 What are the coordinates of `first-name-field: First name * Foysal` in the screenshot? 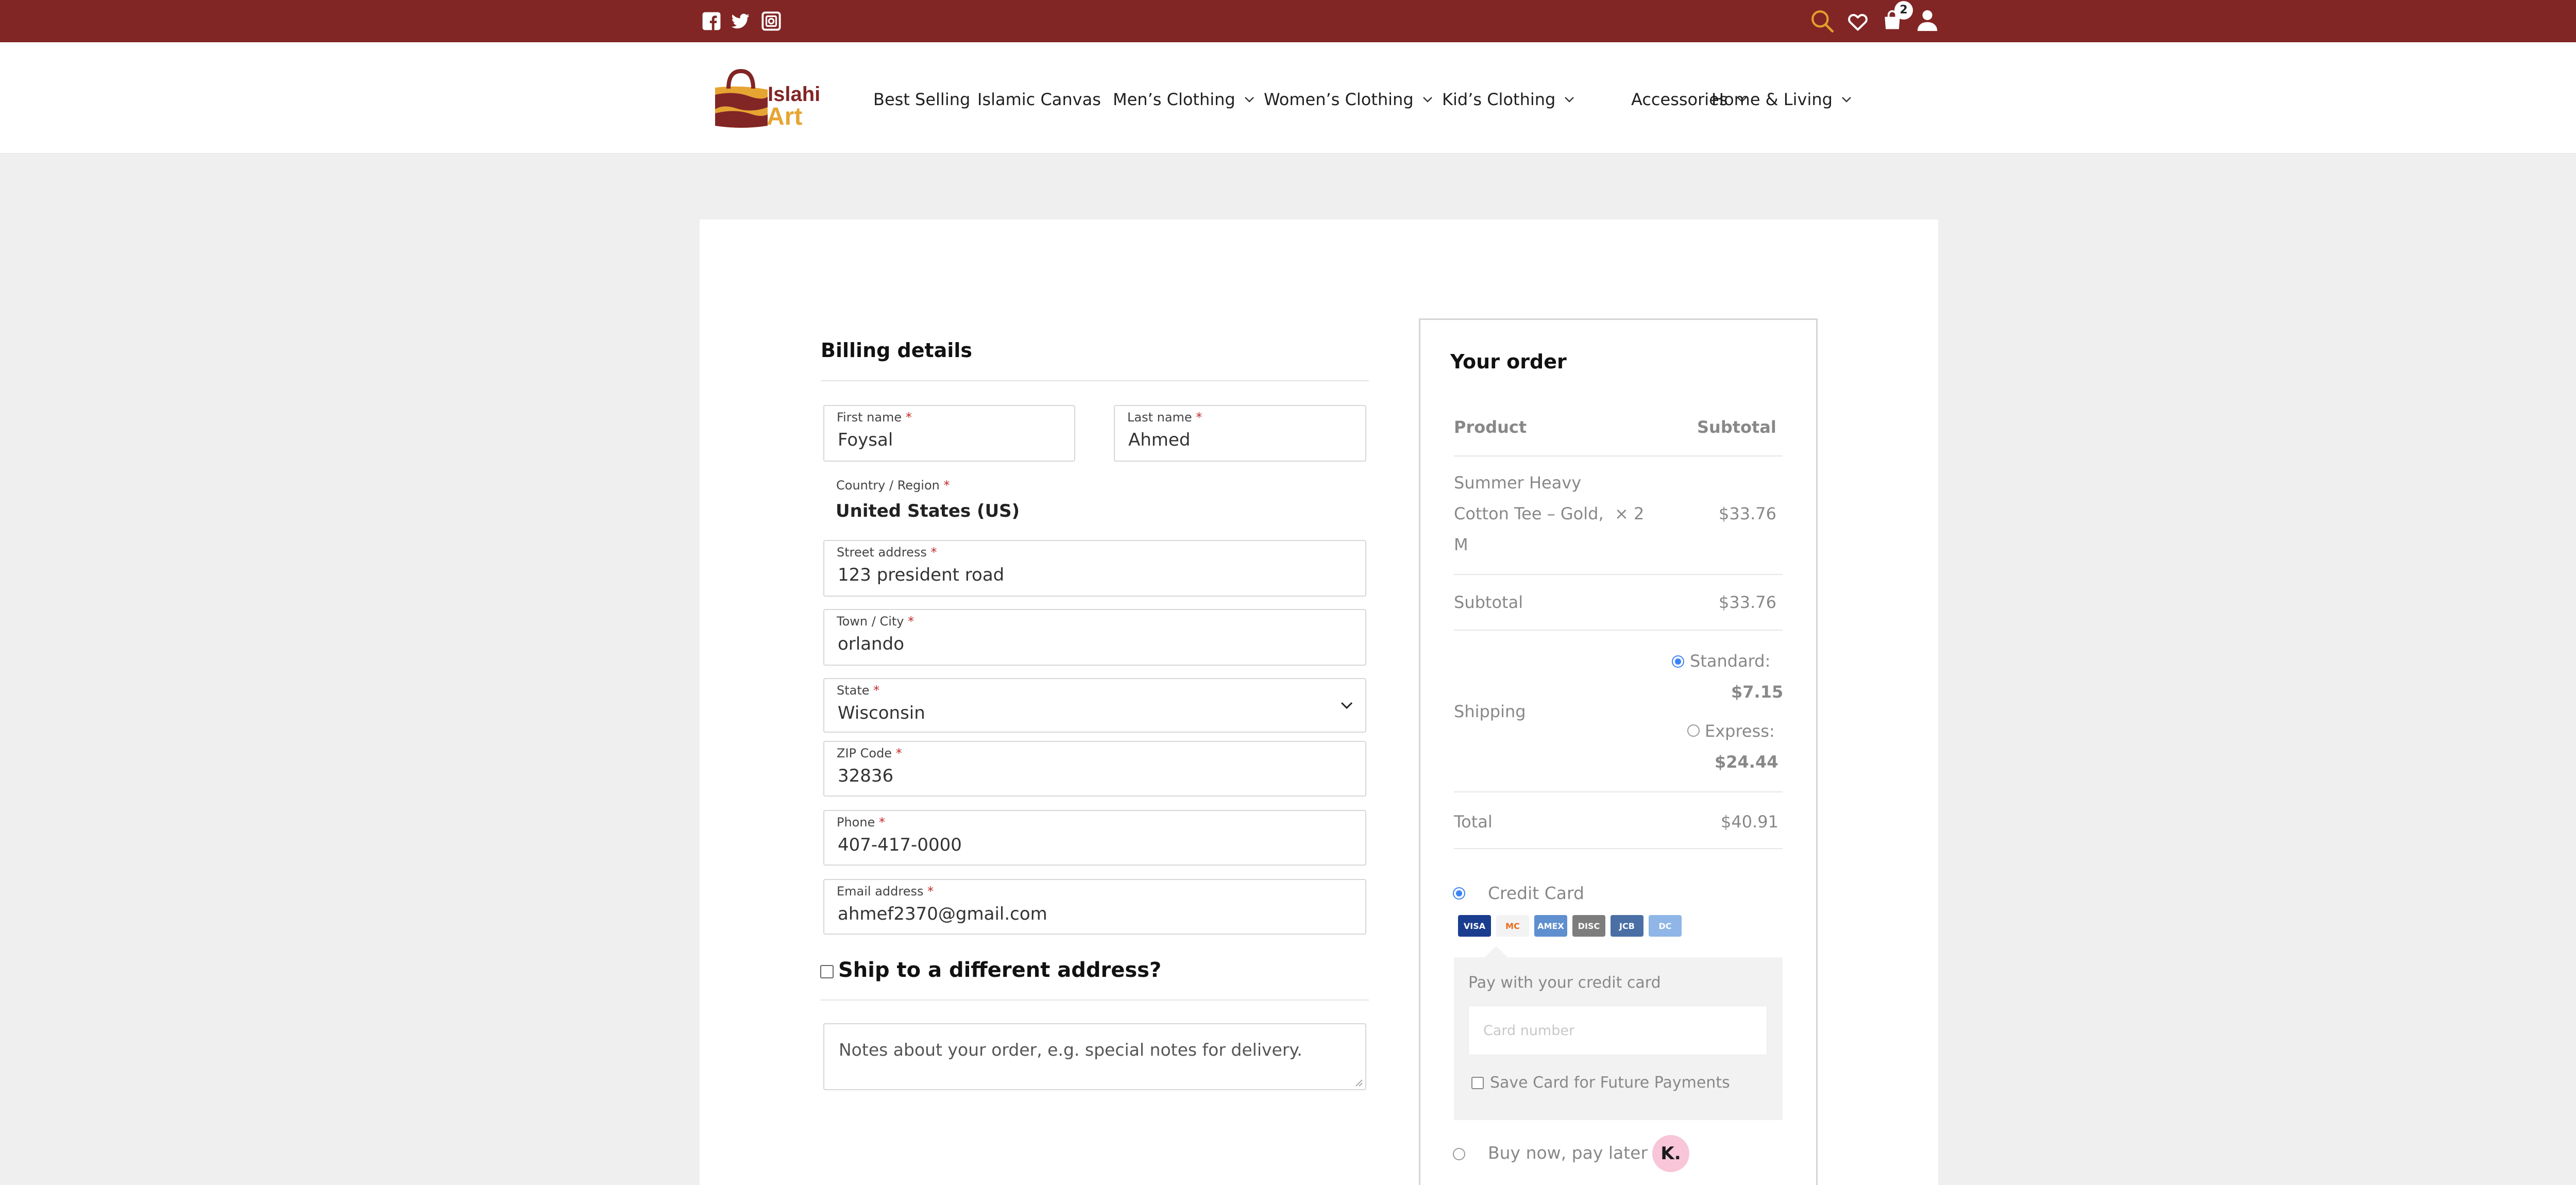 It's located at (949, 433).